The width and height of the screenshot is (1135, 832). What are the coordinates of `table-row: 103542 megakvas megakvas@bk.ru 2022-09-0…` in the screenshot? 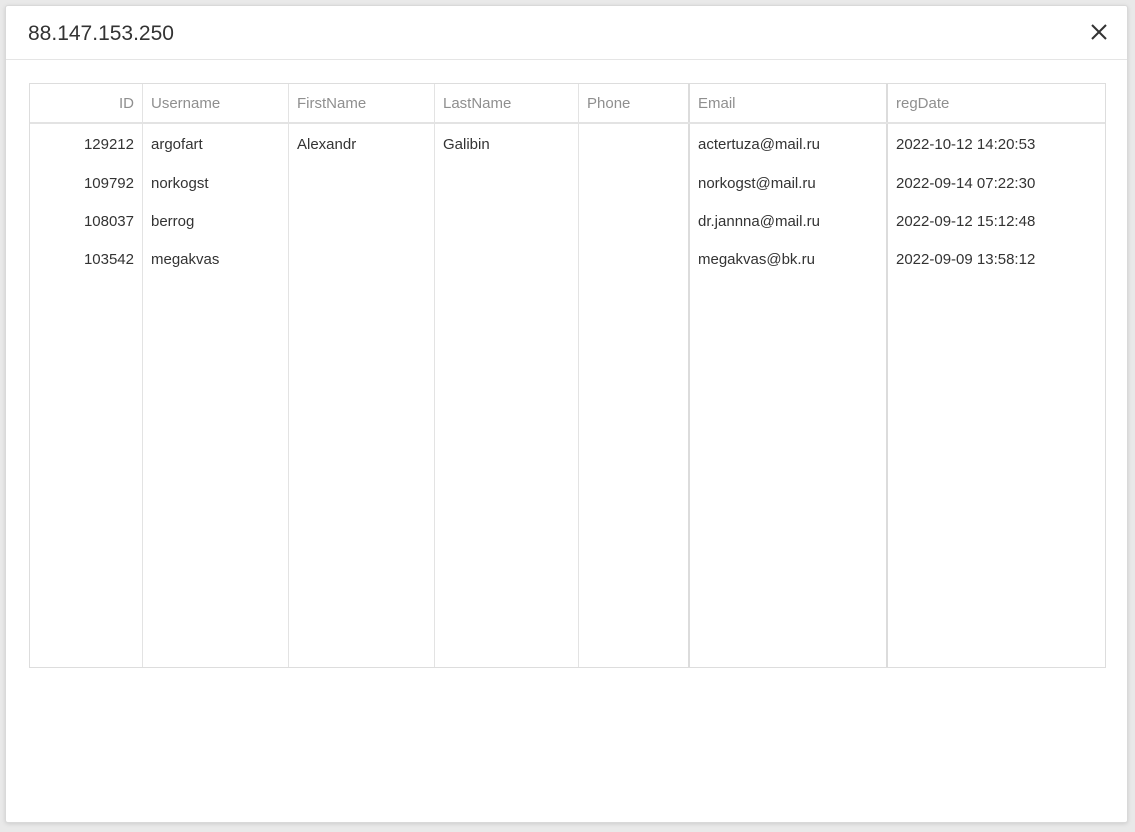 It's located at (567, 258).